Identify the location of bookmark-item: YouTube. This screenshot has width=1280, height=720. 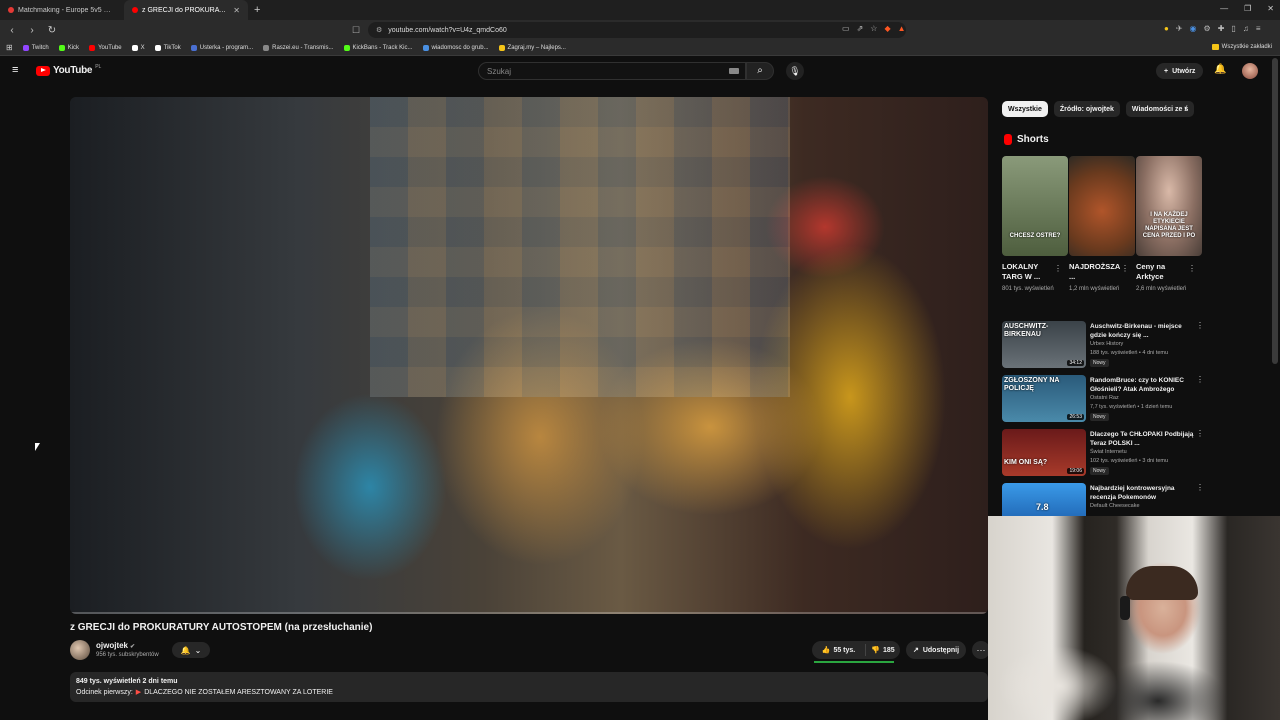
(105, 47).